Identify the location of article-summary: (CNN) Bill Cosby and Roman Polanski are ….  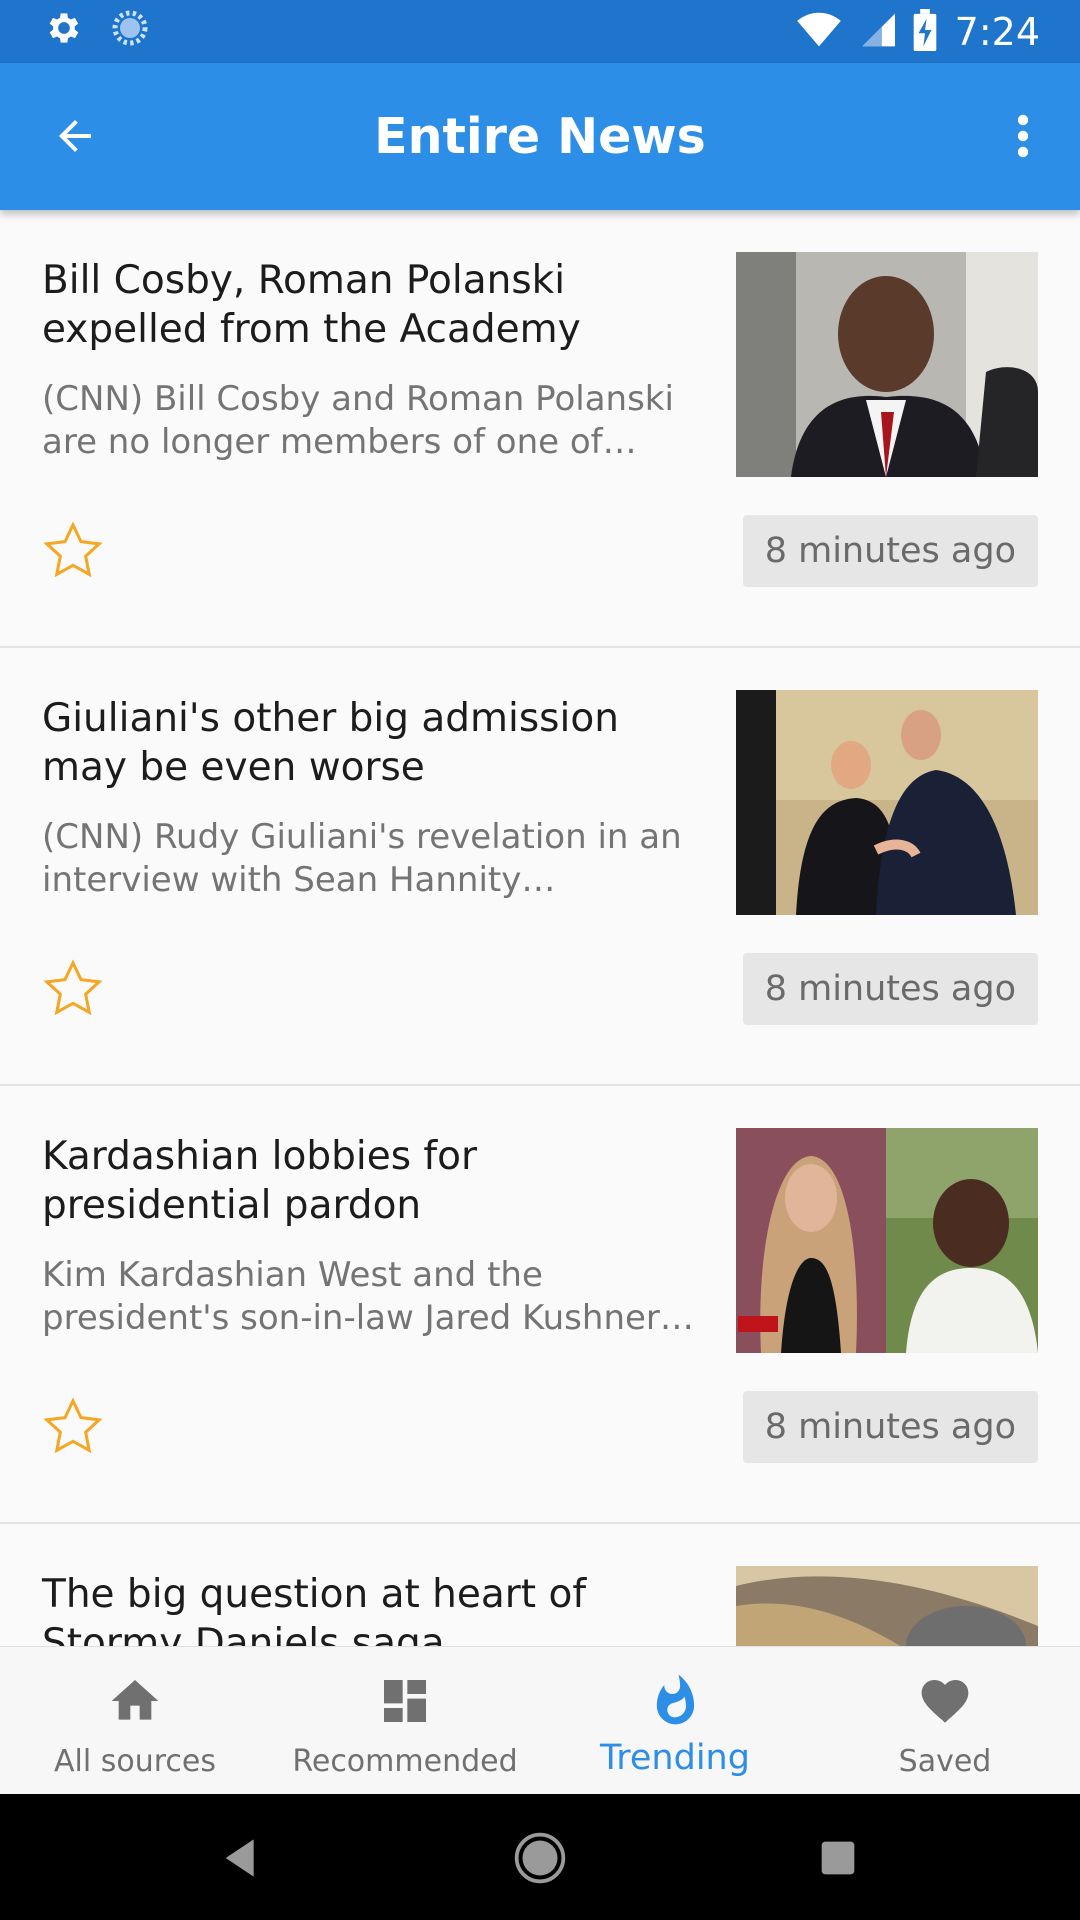
(358, 420).